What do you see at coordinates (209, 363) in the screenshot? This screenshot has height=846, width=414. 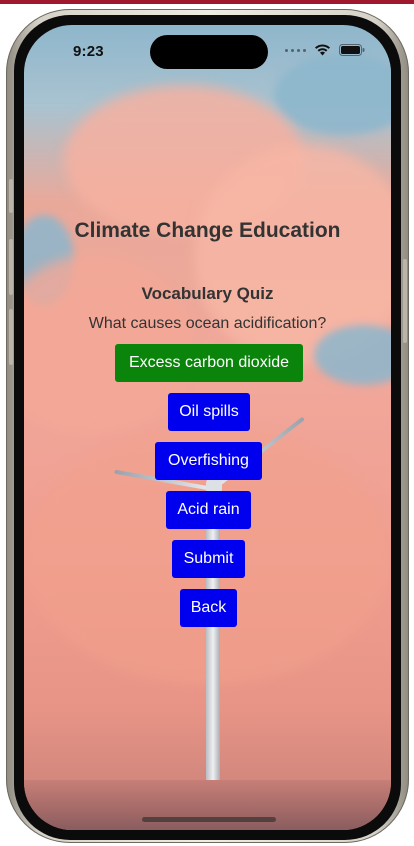 I see `option-excess-carbon-dioxide-button: Excess carbon dioxide` at bounding box center [209, 363].